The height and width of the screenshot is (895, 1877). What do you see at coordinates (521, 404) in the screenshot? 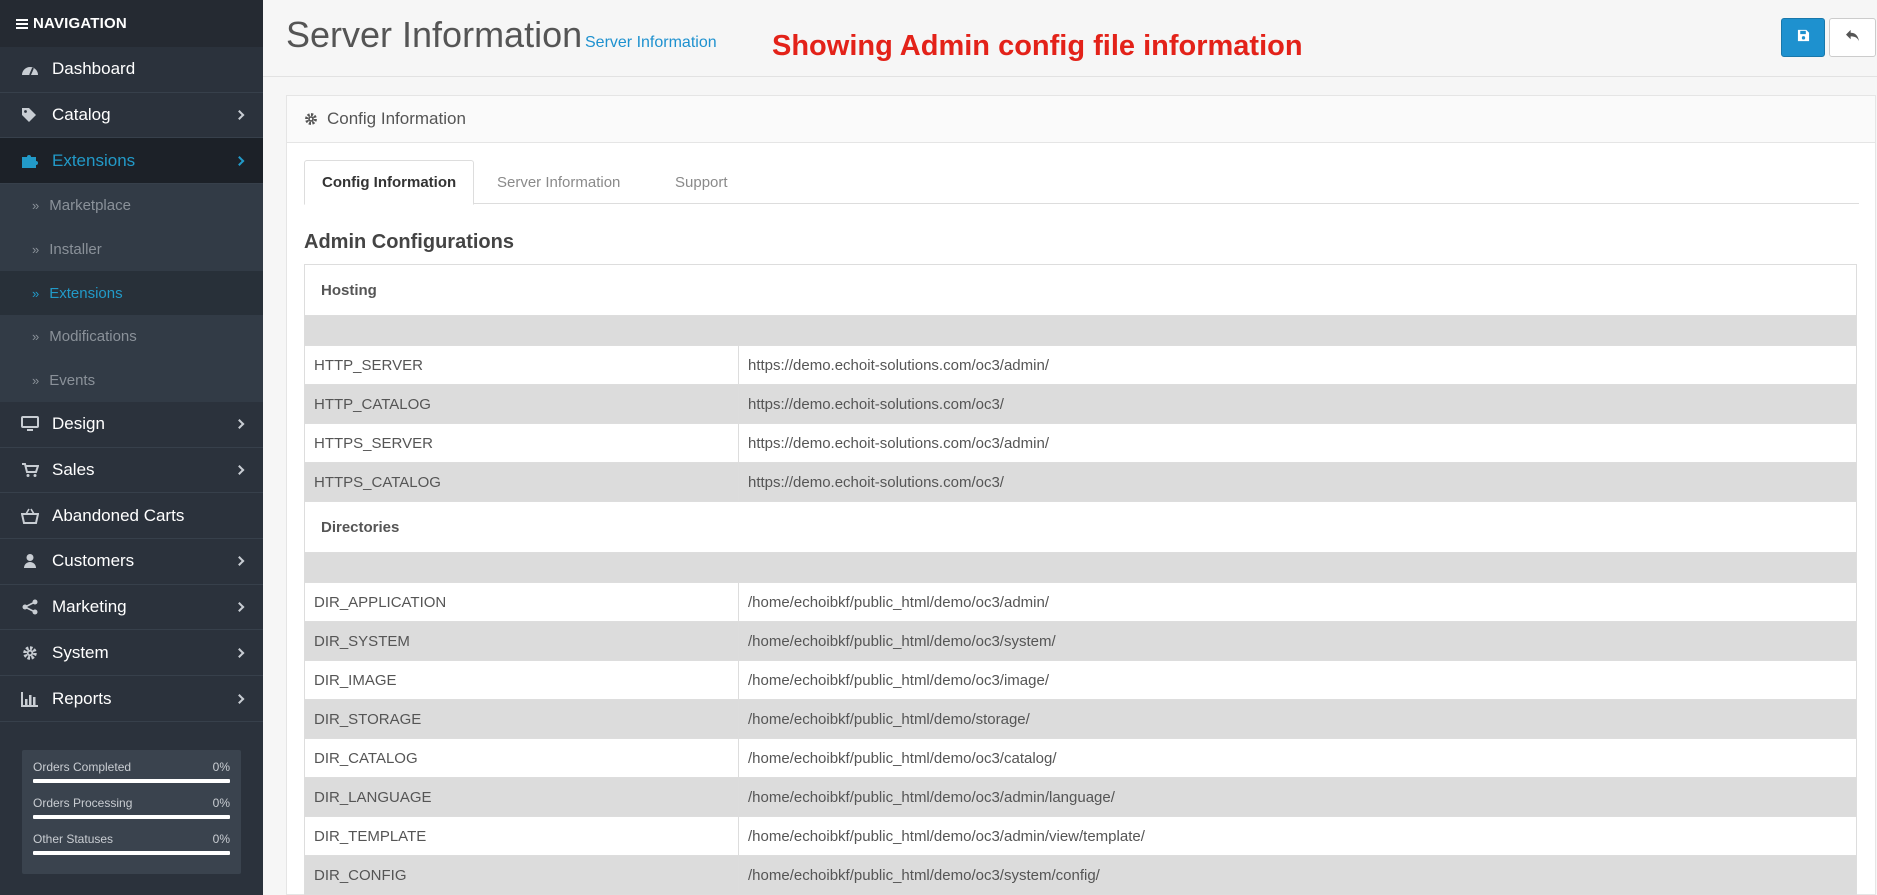
I see `config-key: HTTP_CATALOG` at bounding box center [521, 404].